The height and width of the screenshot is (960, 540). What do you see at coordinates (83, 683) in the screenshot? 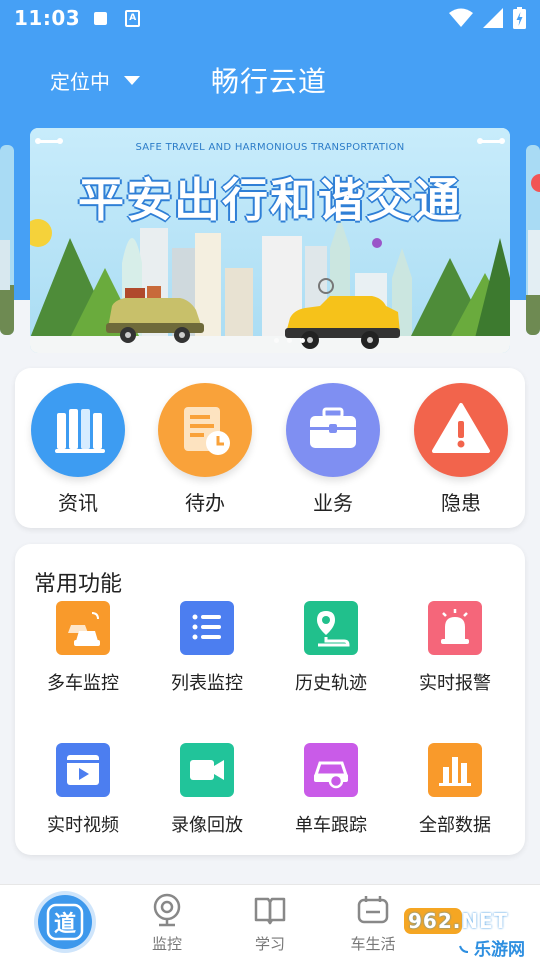
I see `function-label: 多车监控` at bounding box center [83, 683].